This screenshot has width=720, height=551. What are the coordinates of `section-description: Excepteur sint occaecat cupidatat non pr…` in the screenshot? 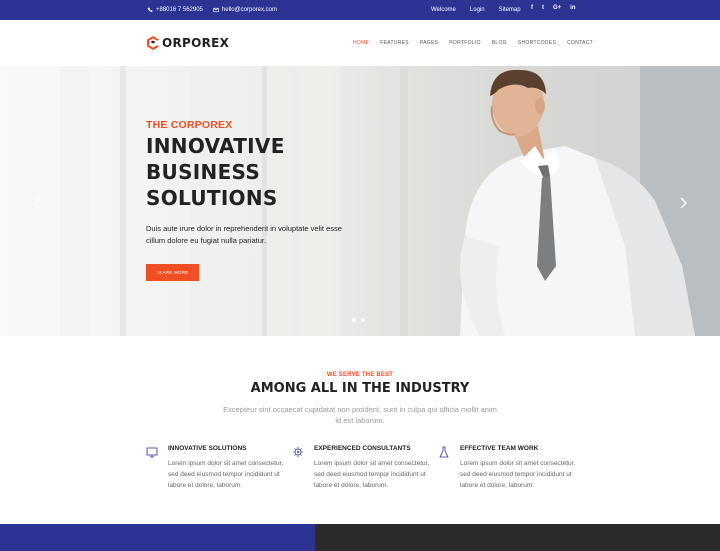 It's located at (360, 415).